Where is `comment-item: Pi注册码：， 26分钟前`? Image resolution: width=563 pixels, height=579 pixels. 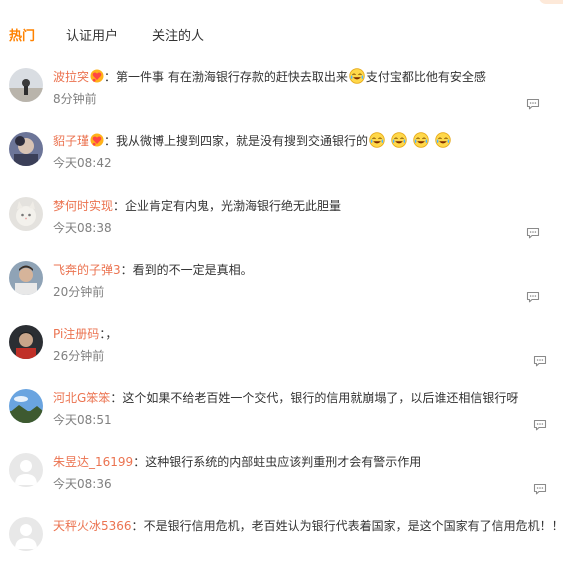
comment-item: Pi注册码：， 26分钟前 is located at coordinates (281, 356).